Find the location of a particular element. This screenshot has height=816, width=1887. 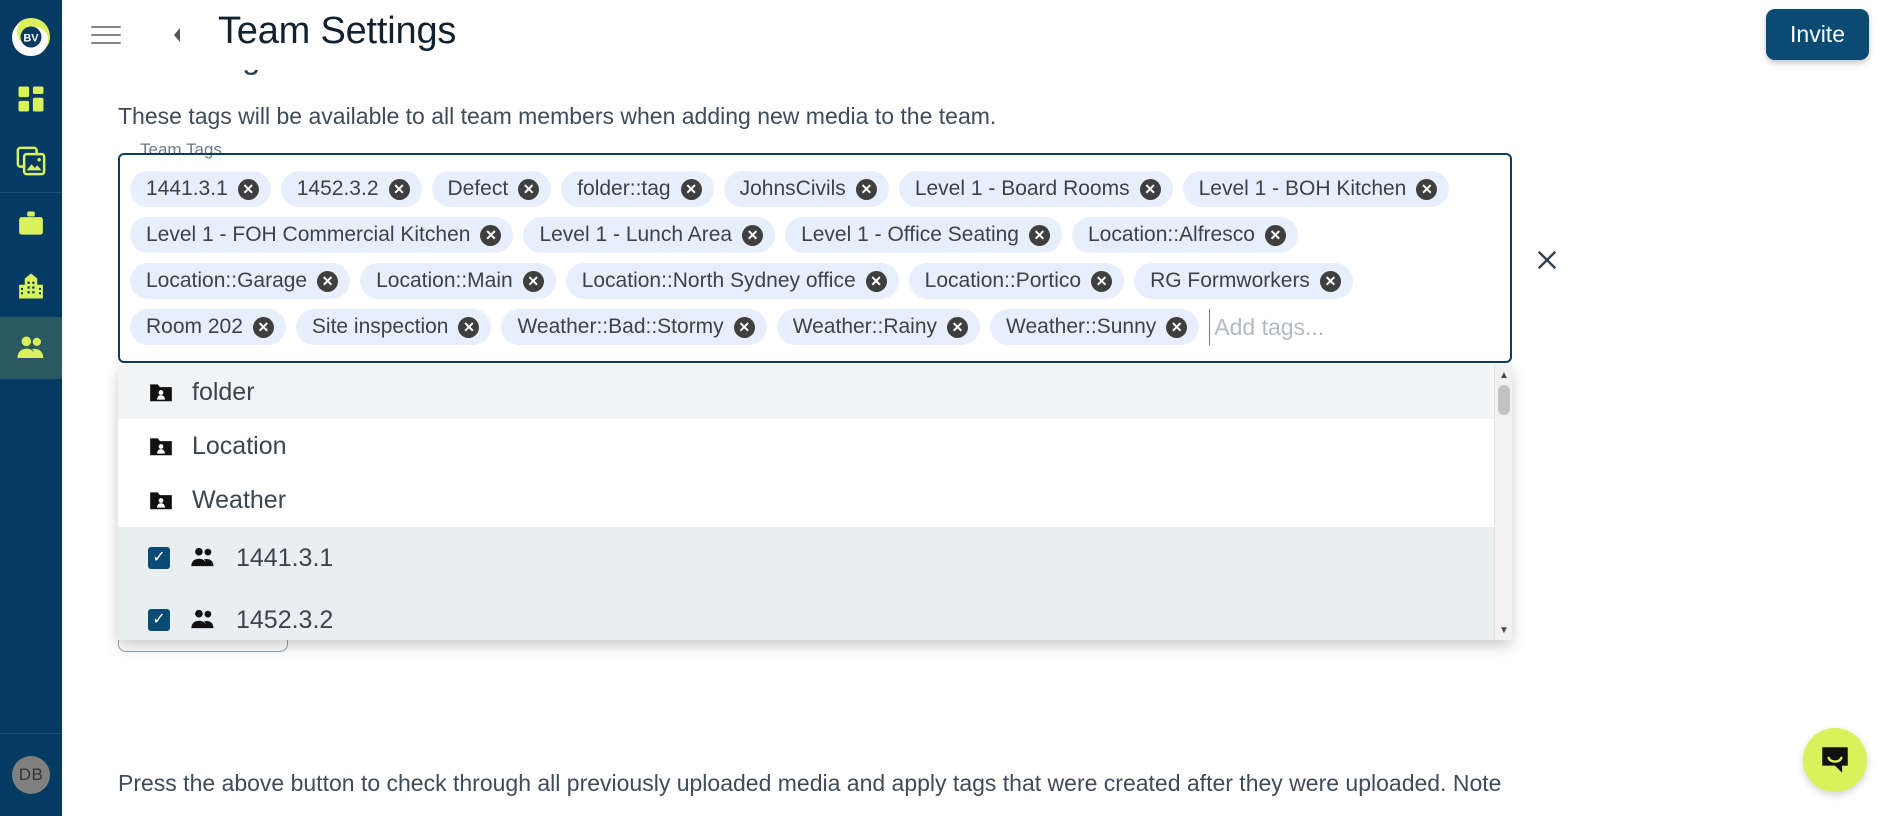

chat-bubble-icon is located at coordinates (1835, 760).